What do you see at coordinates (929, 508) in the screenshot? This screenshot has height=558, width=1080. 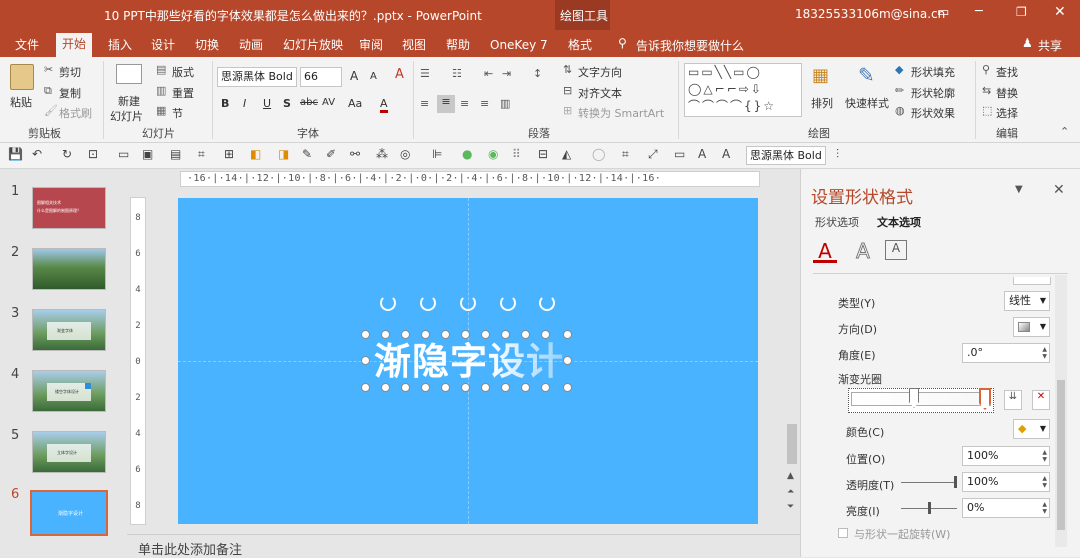 I see `brightness-slider-thumb` at bounding box center [929, 508].